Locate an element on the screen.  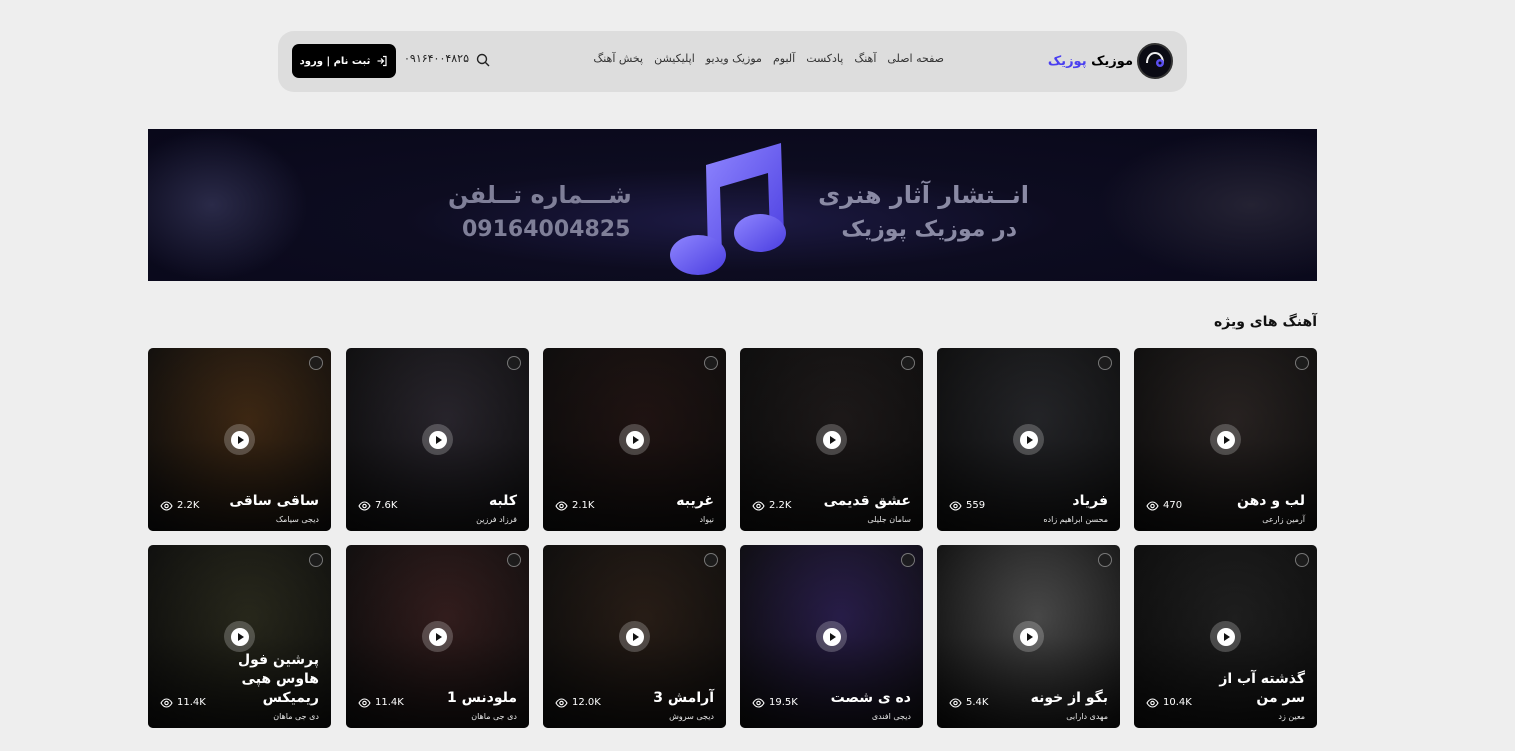
view-count-value: 2.1K is located at coordinates (583, 505).